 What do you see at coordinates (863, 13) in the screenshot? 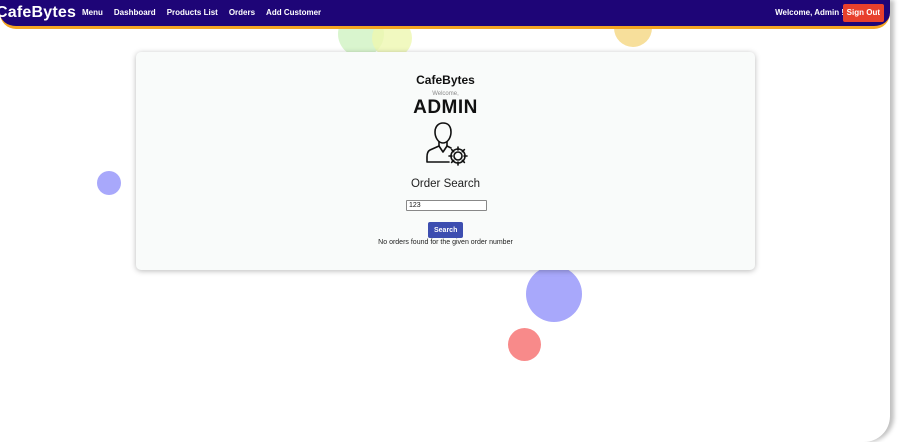
I see `sign-out-button: Sign Out` at bounding box center [863, 13].